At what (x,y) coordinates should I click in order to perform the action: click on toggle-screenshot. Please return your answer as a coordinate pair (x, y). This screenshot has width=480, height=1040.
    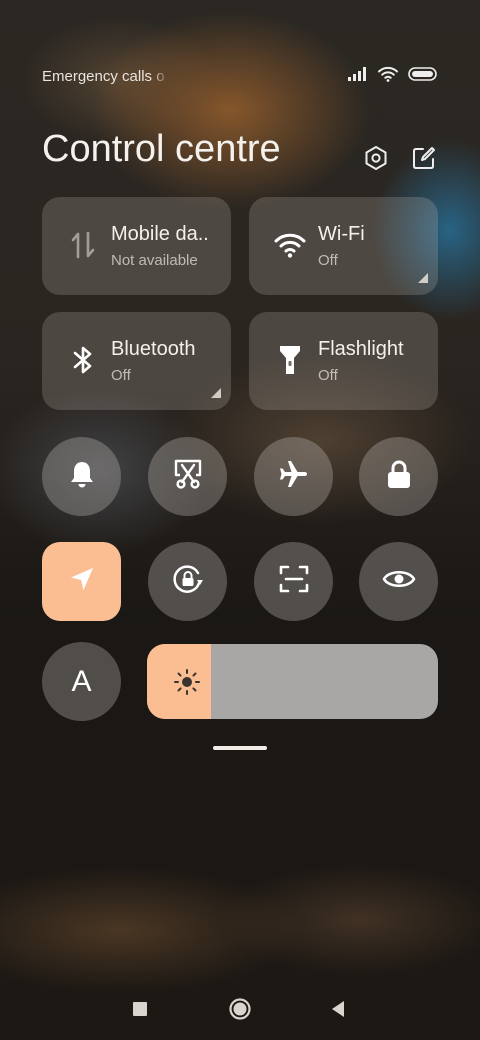
    Looking at the image, I should click on (187, 476).